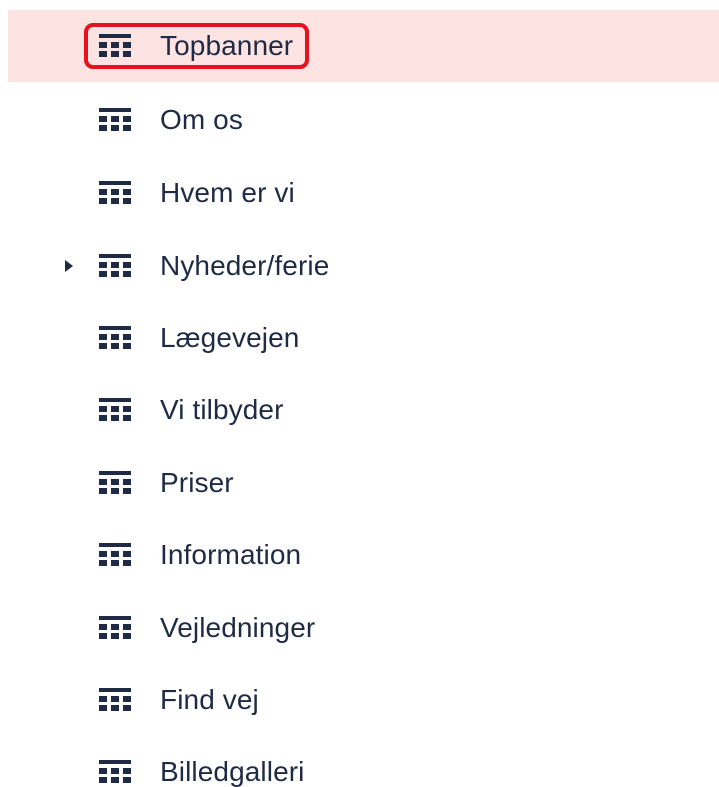  I want to click on tree-item-priser: Priser, so click(363, 483).